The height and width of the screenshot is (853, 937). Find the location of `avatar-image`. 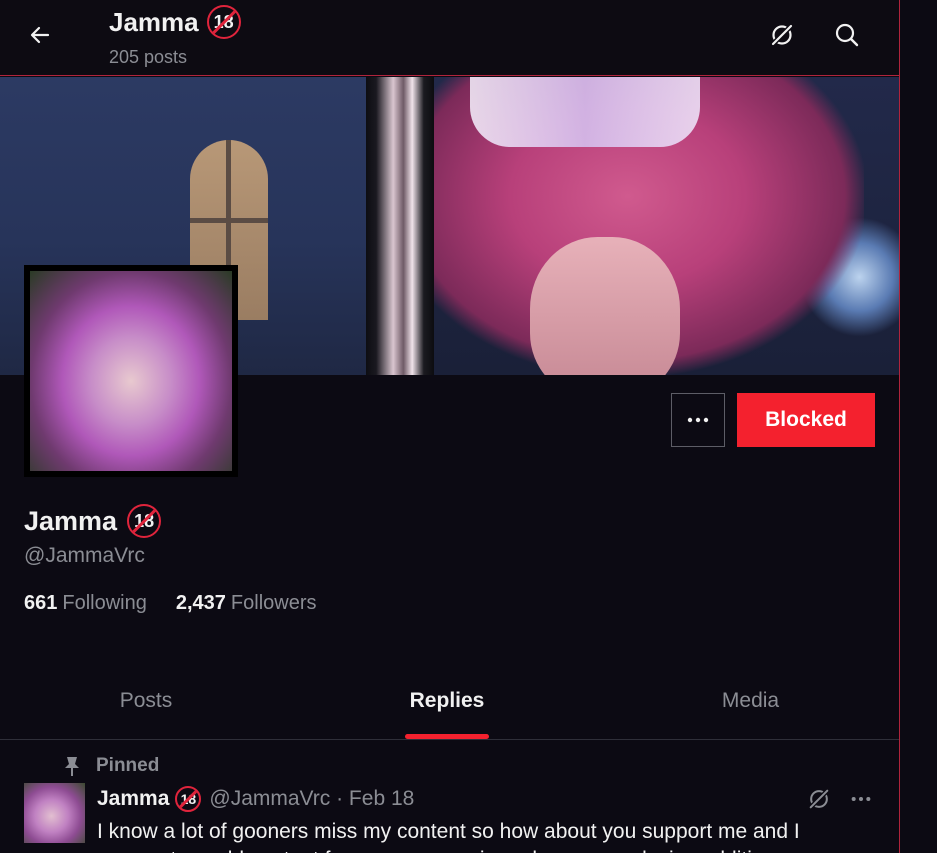

avatar-image is located at coordinates (131, 371).